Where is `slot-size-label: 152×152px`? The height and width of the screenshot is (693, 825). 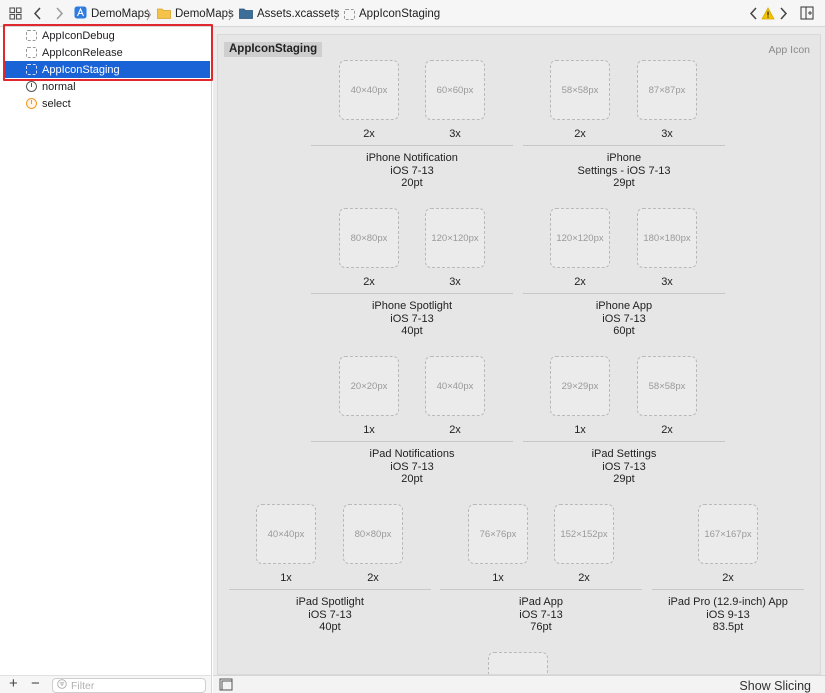
slot-size-label: 152×152px is located at coordinates (584, 534).